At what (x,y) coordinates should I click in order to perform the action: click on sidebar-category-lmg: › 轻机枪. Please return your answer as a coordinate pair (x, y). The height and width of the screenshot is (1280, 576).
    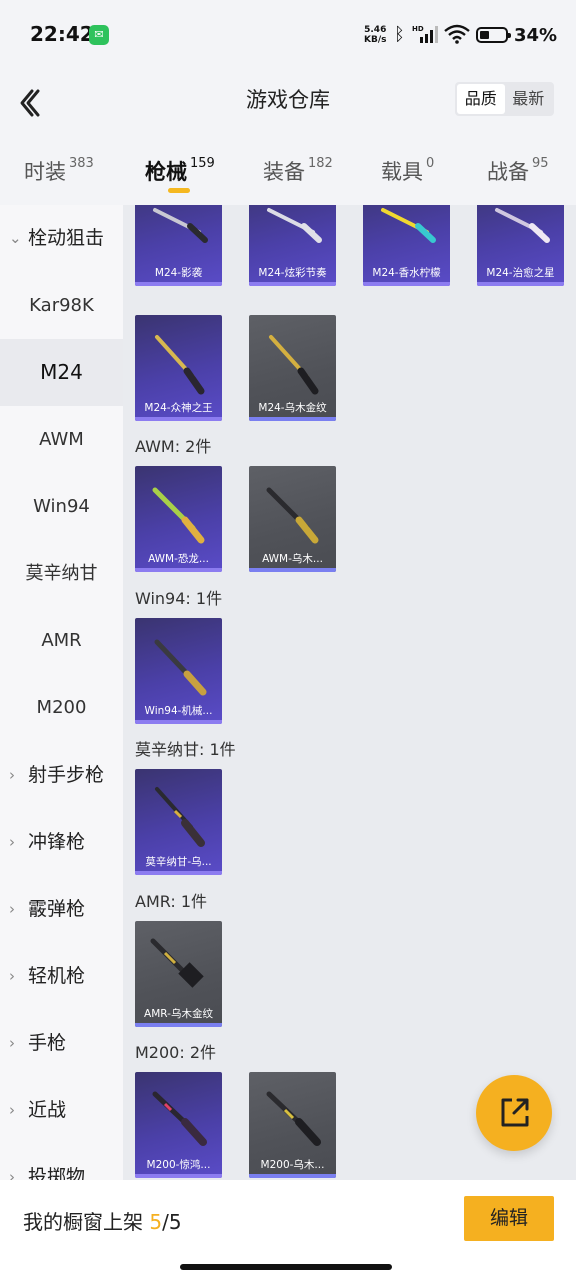
    Looking at the image, I should click on (61, 976).